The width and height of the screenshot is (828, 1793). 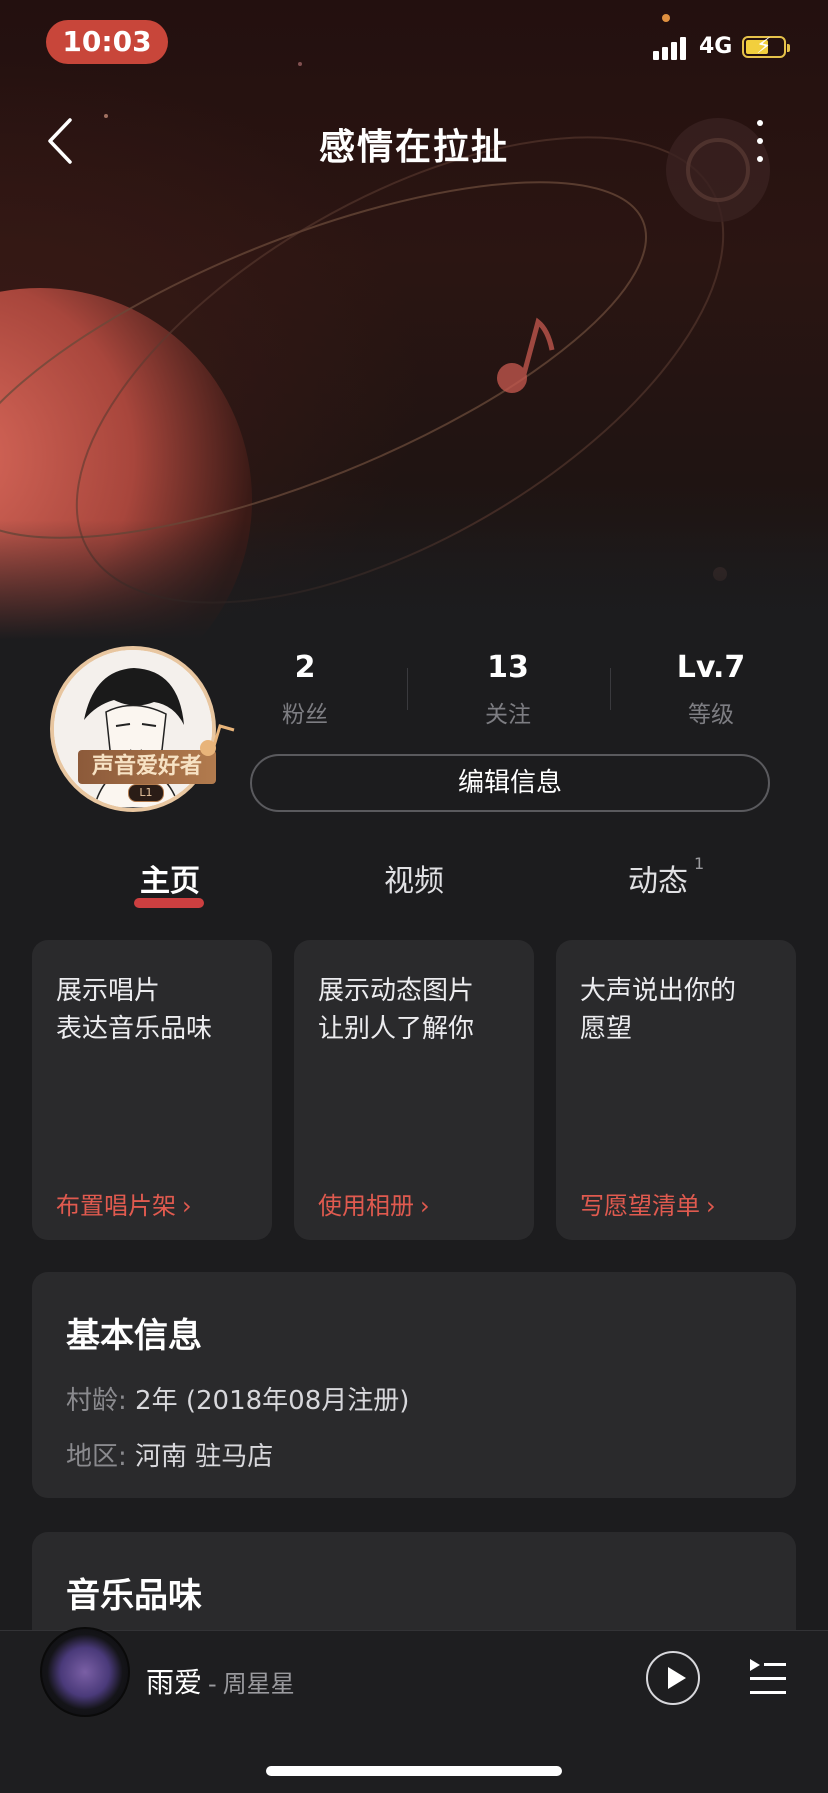 What do you see at coordinates (116, 1206) in the screenshot?
I see `card-action-label: 布置唱片架` at bounding box center [116, 1206].